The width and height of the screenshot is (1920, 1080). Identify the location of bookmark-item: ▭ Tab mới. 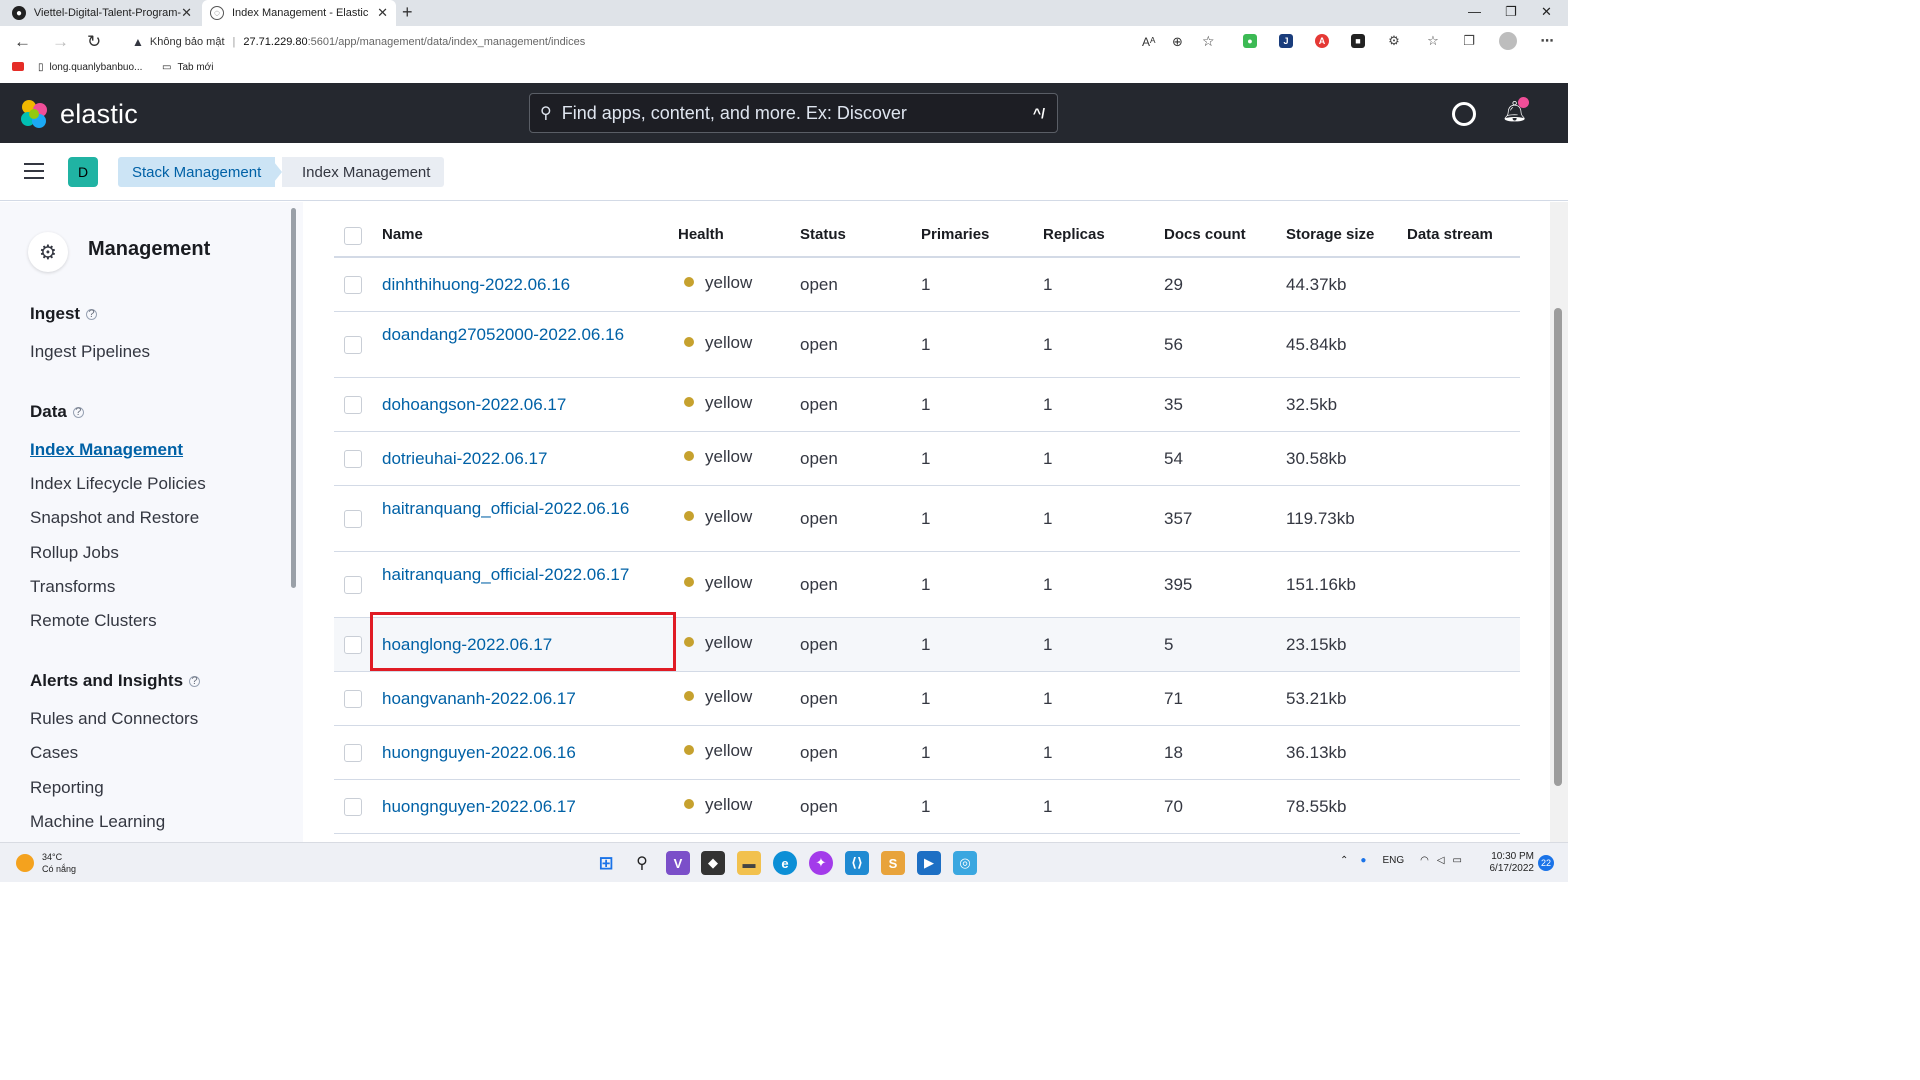
(187, 67).